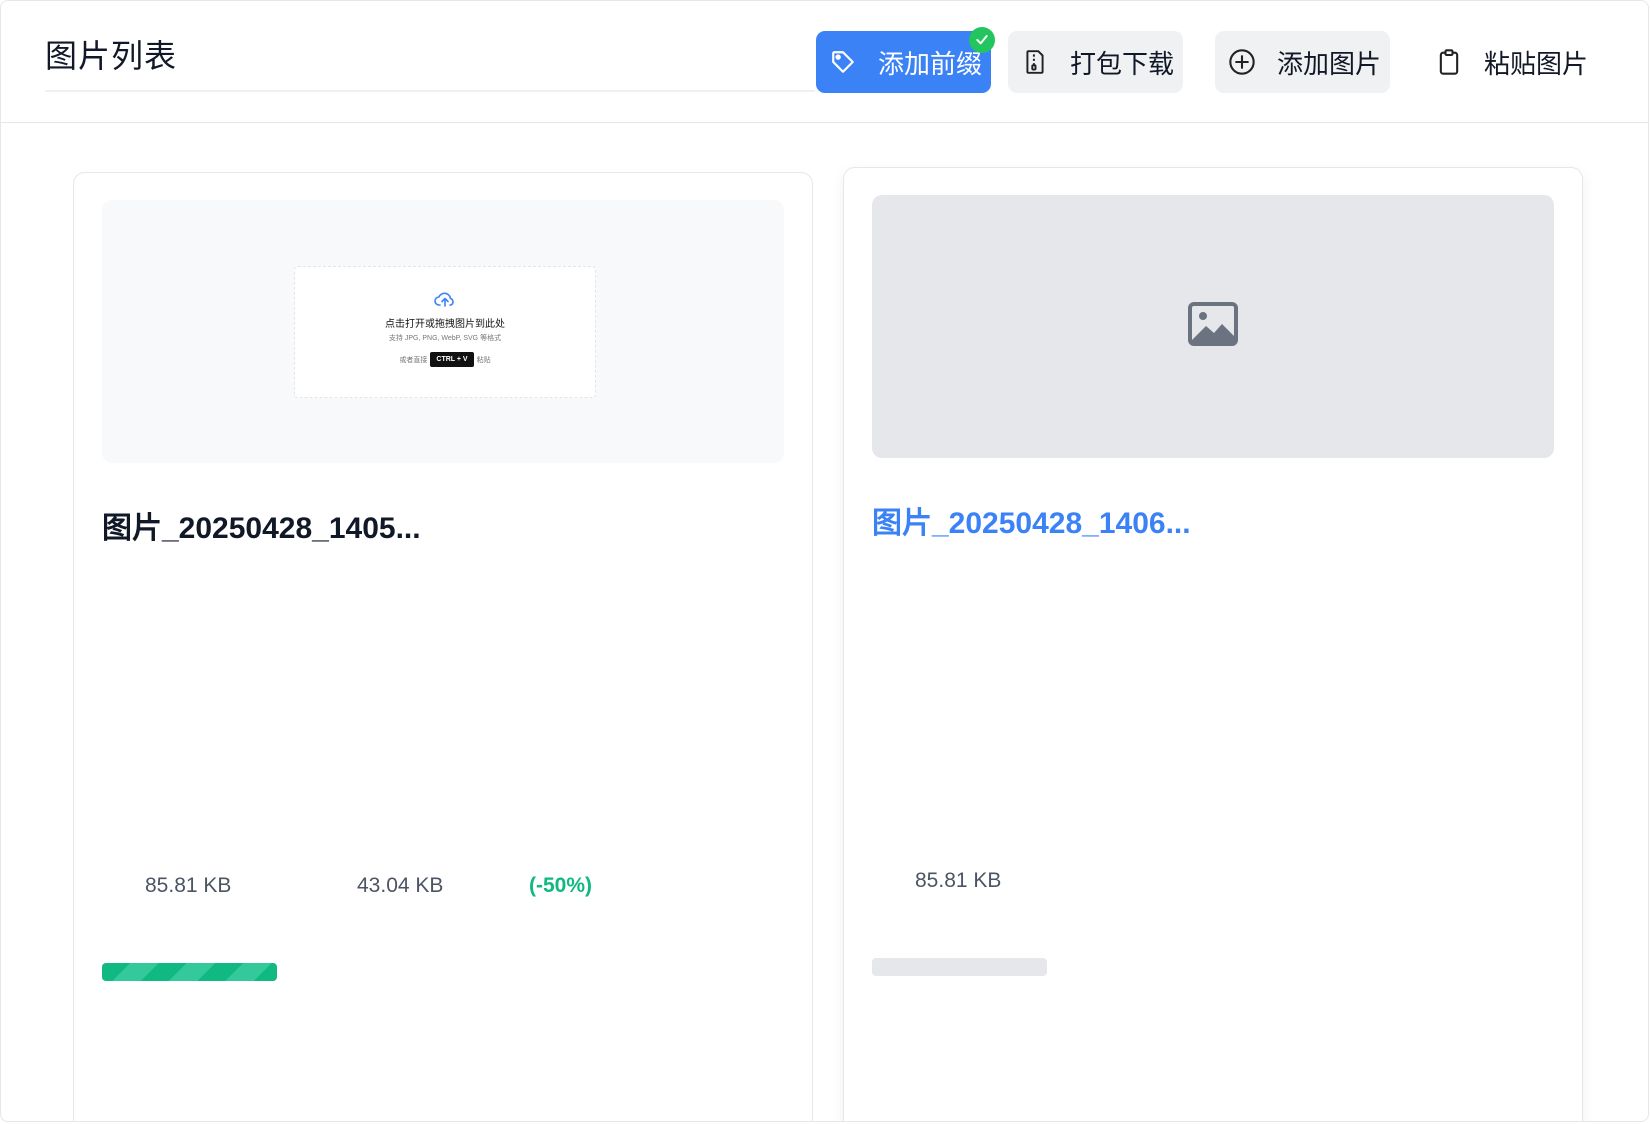 The width and height of the screenshot is (1651, 1124). I want to click on cloud-upload-icon, so click(445, 299).